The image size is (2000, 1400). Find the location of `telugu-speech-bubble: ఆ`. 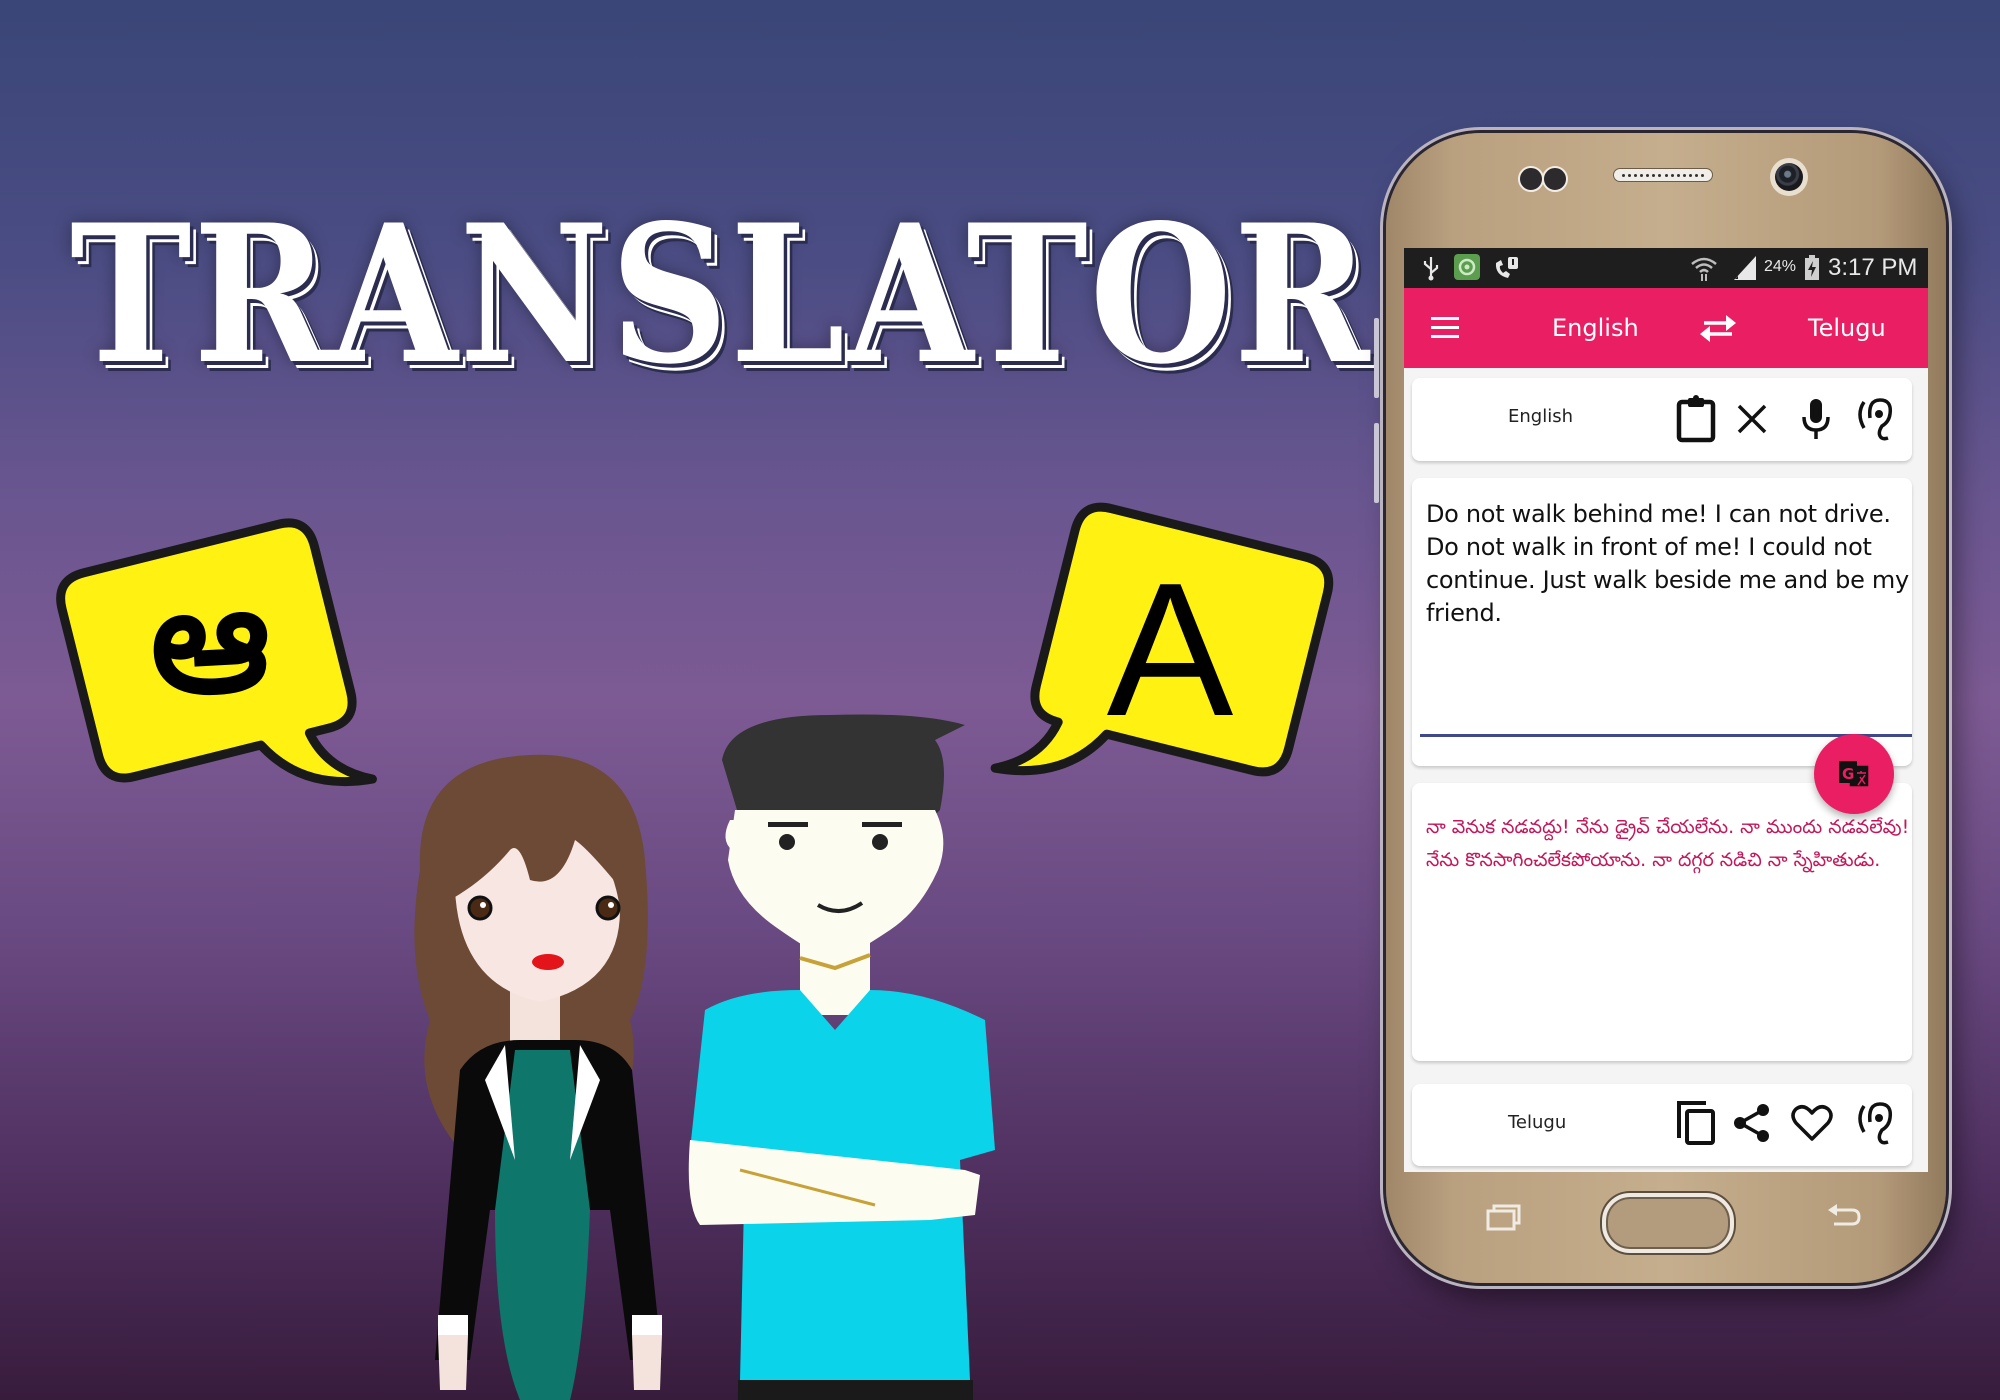

telugu-speech-bubble: ఆ is located at coordinates (210, 665).